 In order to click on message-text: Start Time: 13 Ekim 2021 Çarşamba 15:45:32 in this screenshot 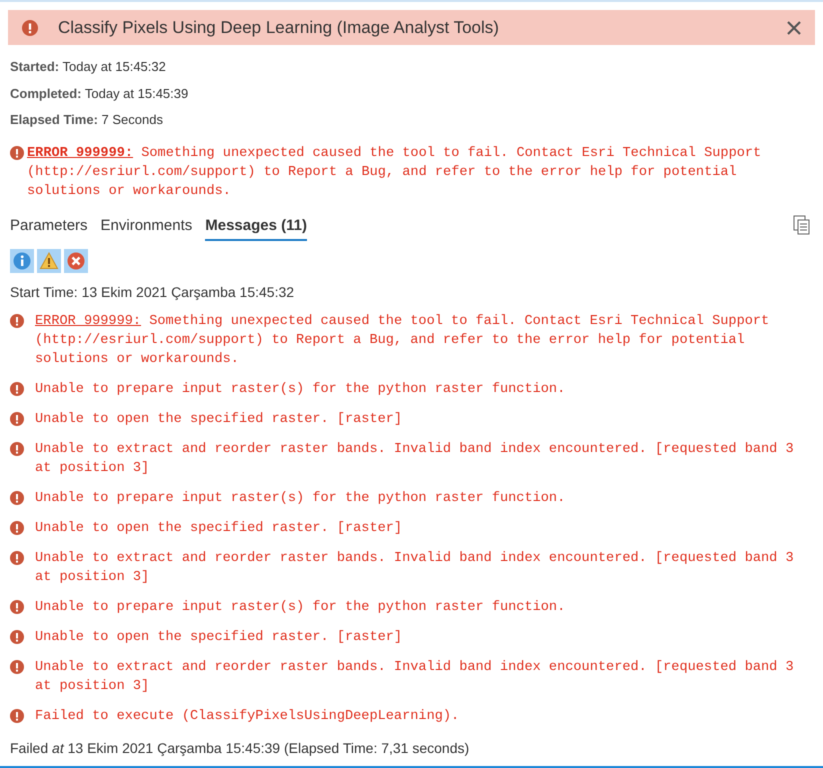, I will do `click(153, 292)`.